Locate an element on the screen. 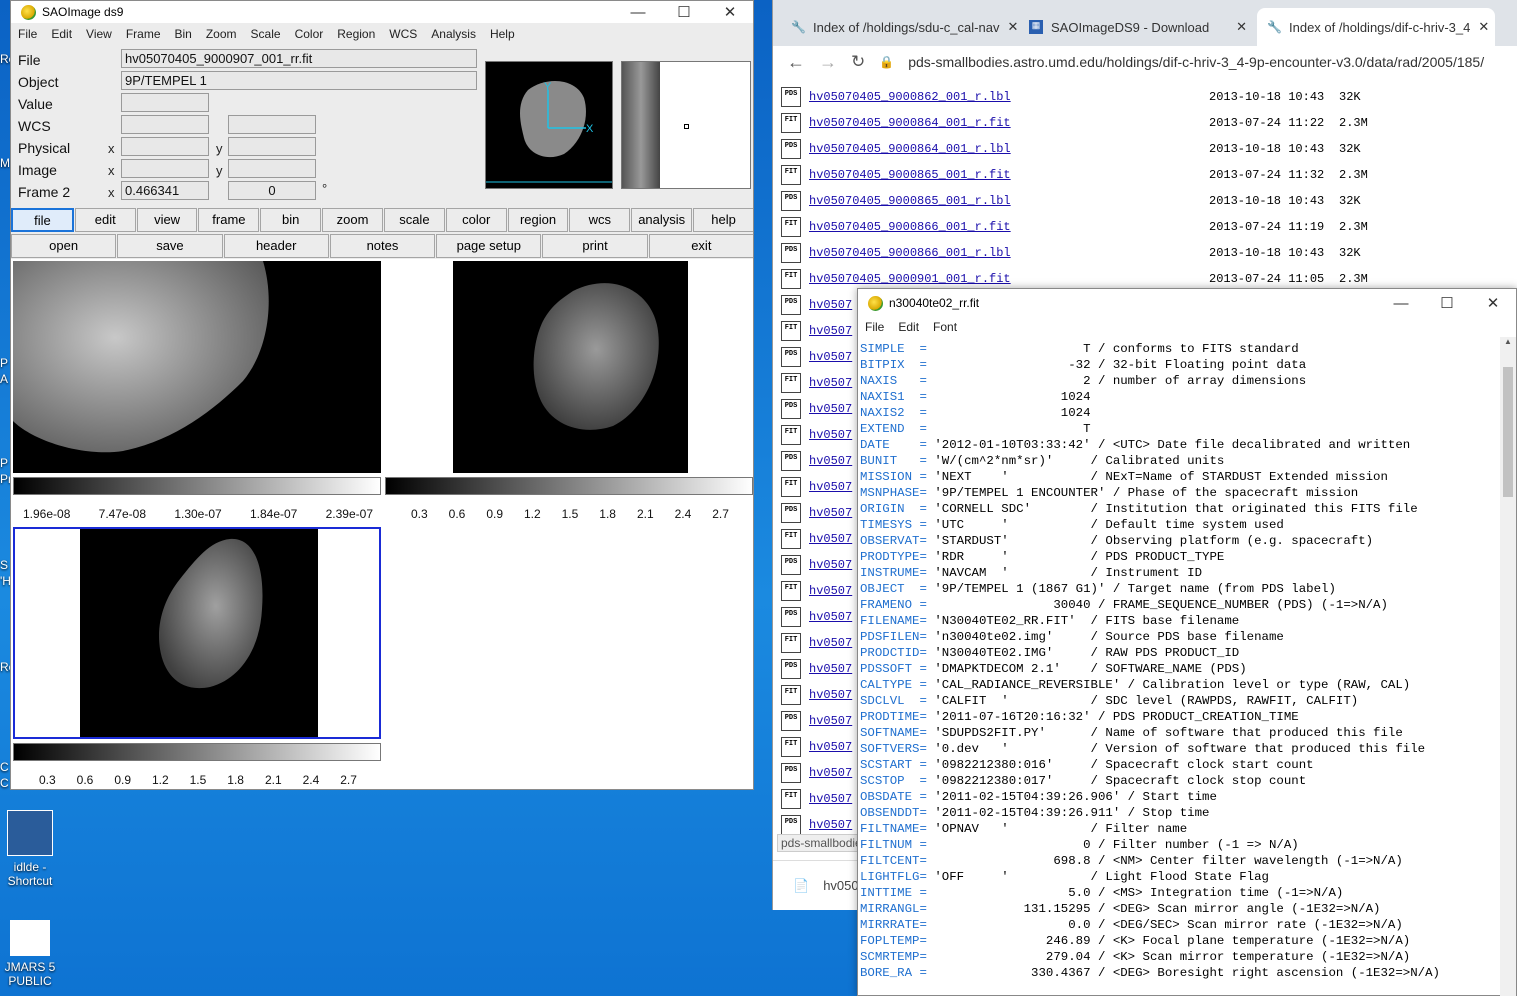 Image resolution: width=1517 pixels, height=996 pixels. menu-scale: Scale is located at coordinates (266, 34).